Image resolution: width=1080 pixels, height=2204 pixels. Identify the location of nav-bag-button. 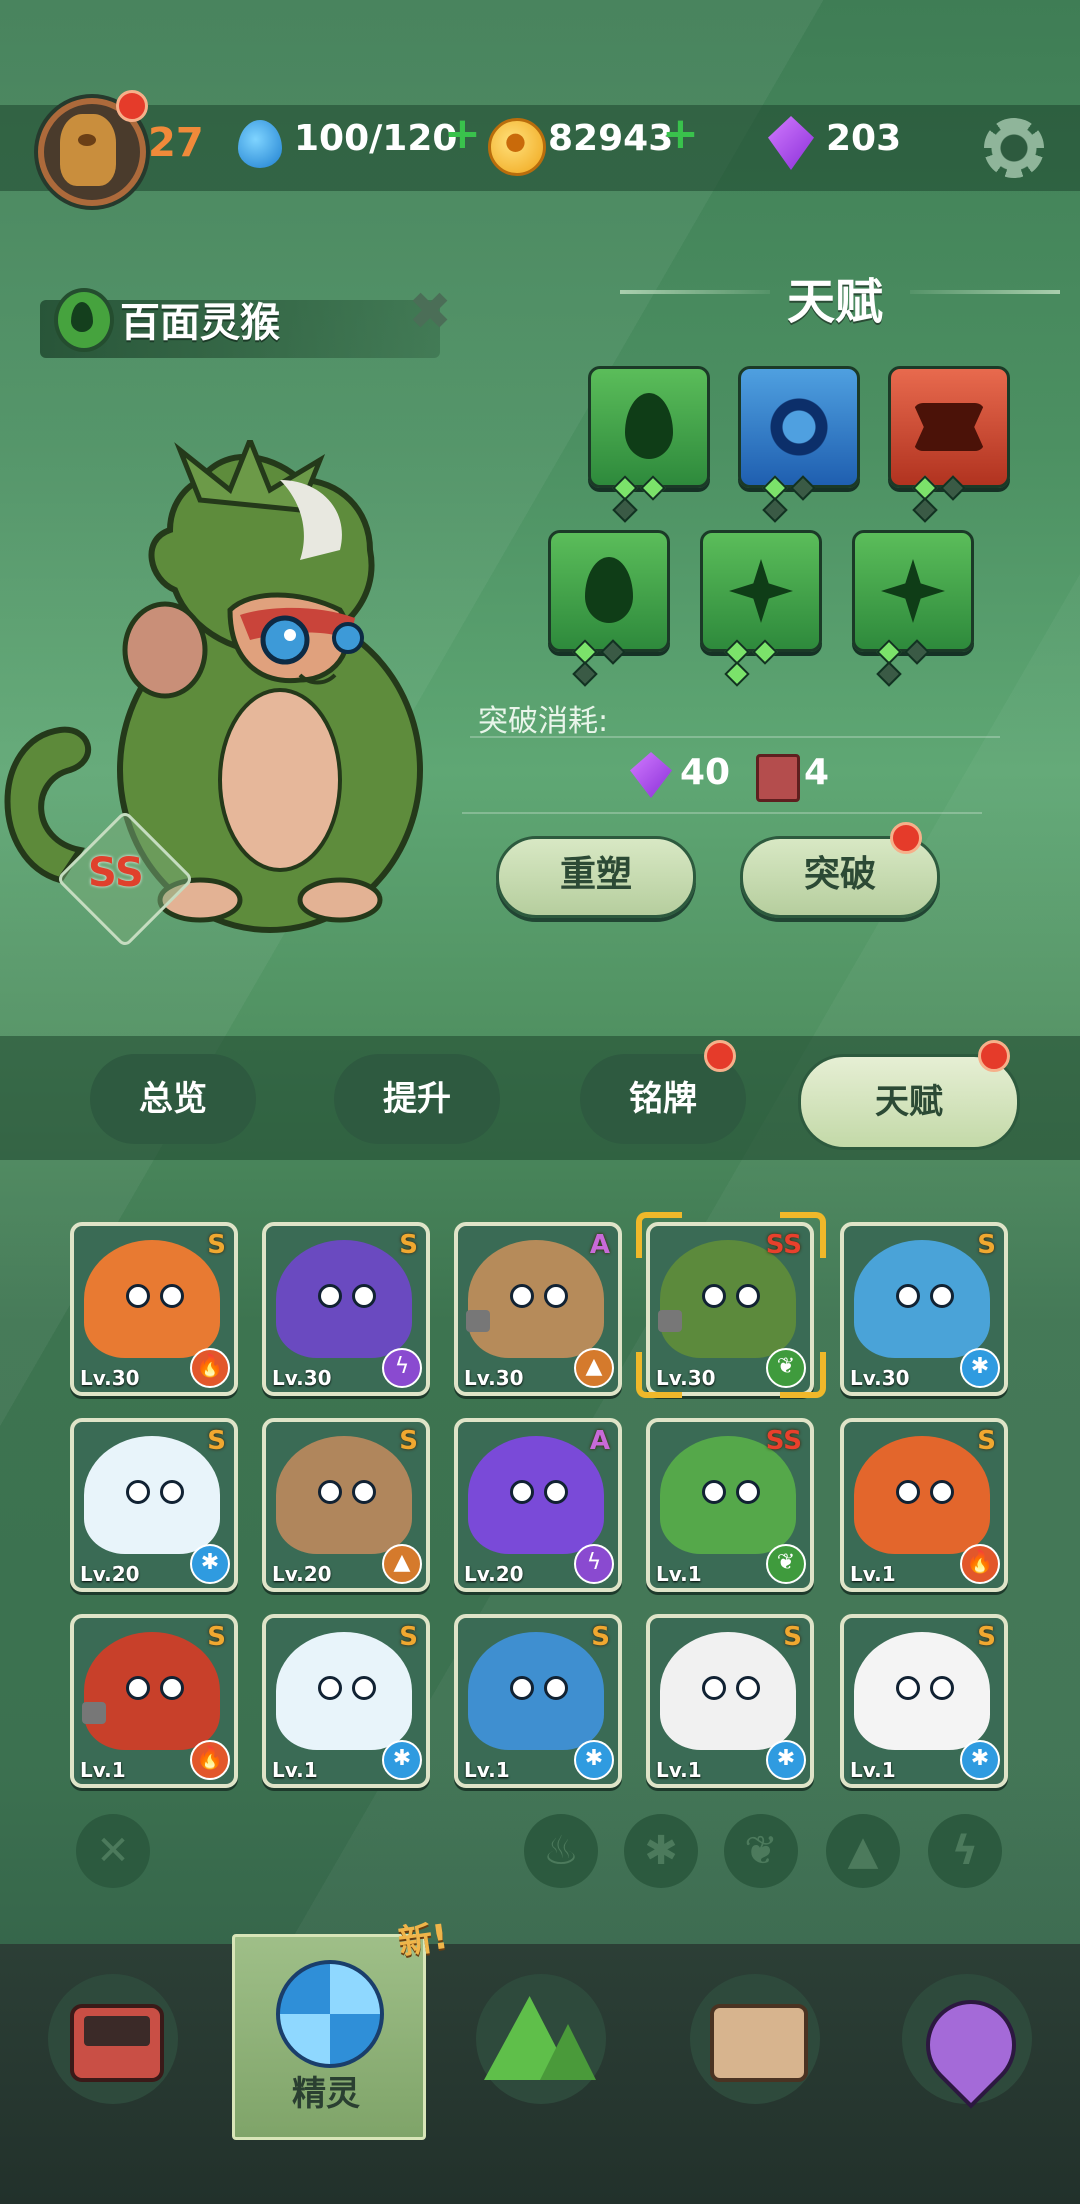
(755, 2039).